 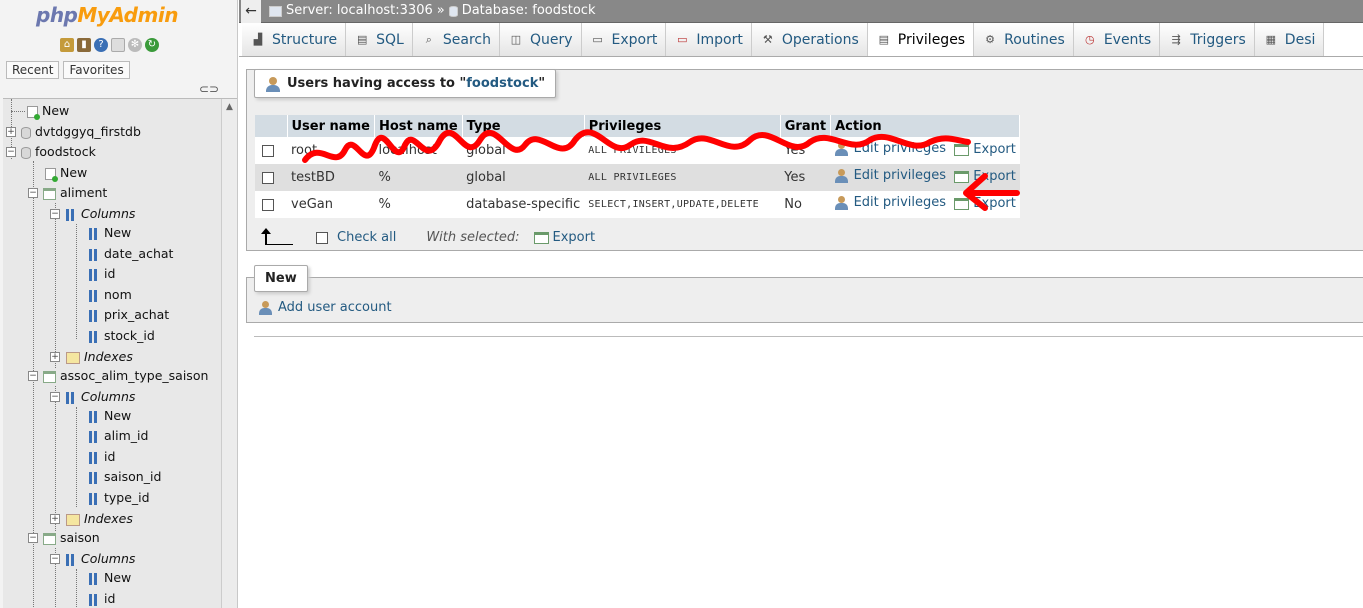 I want to click on recent-tab: Recent, so click(x=33, y=70).